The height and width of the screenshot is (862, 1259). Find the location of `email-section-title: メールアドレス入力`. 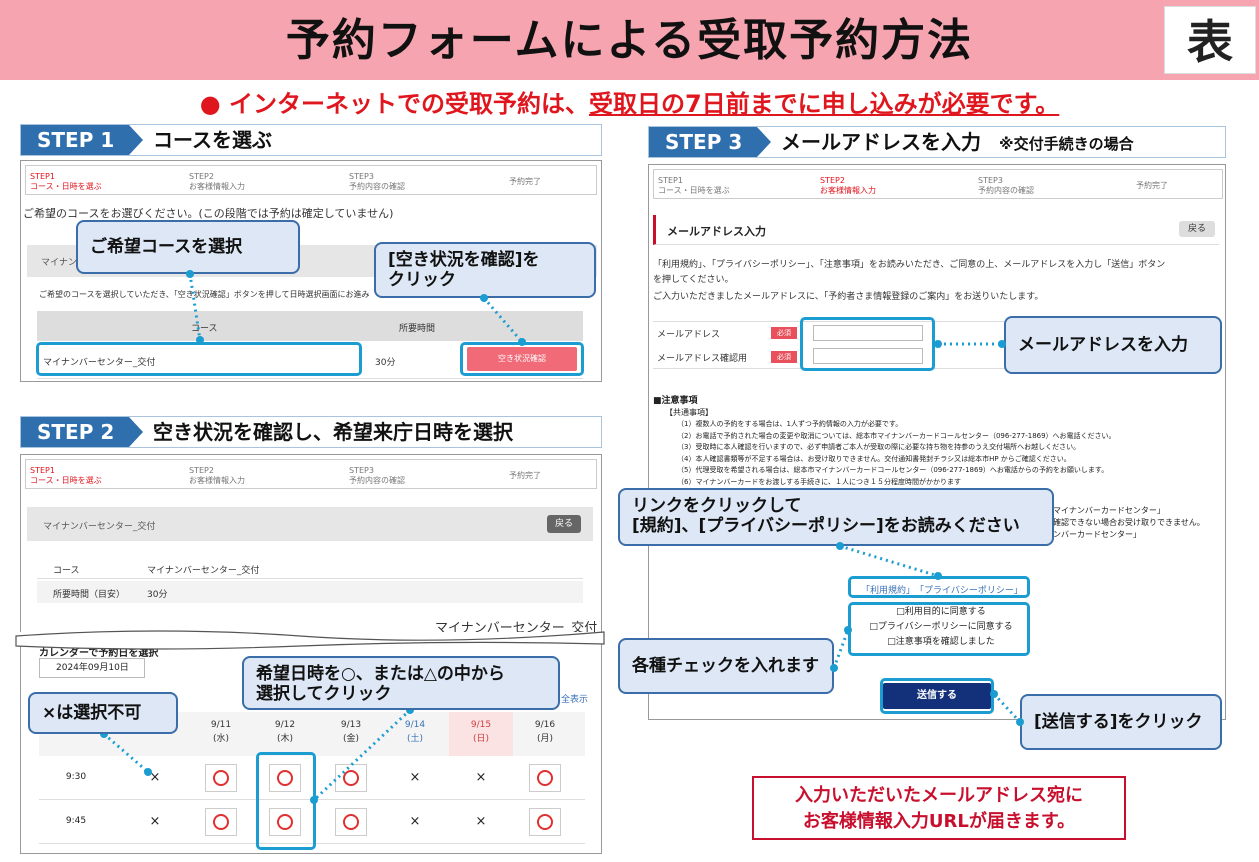

email-section-title: メールアドレス入力 is located at coordinates (716, 231).